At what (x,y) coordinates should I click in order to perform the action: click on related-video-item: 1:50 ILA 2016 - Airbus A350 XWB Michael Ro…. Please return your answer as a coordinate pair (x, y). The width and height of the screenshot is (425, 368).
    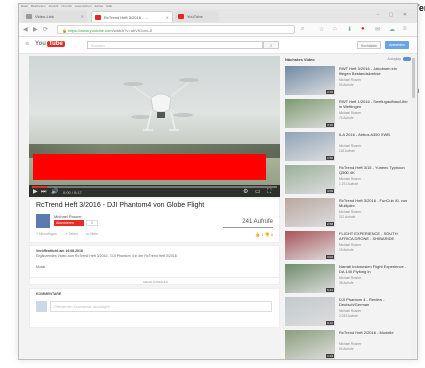
    Looking at the image, I should click on (348, 148).